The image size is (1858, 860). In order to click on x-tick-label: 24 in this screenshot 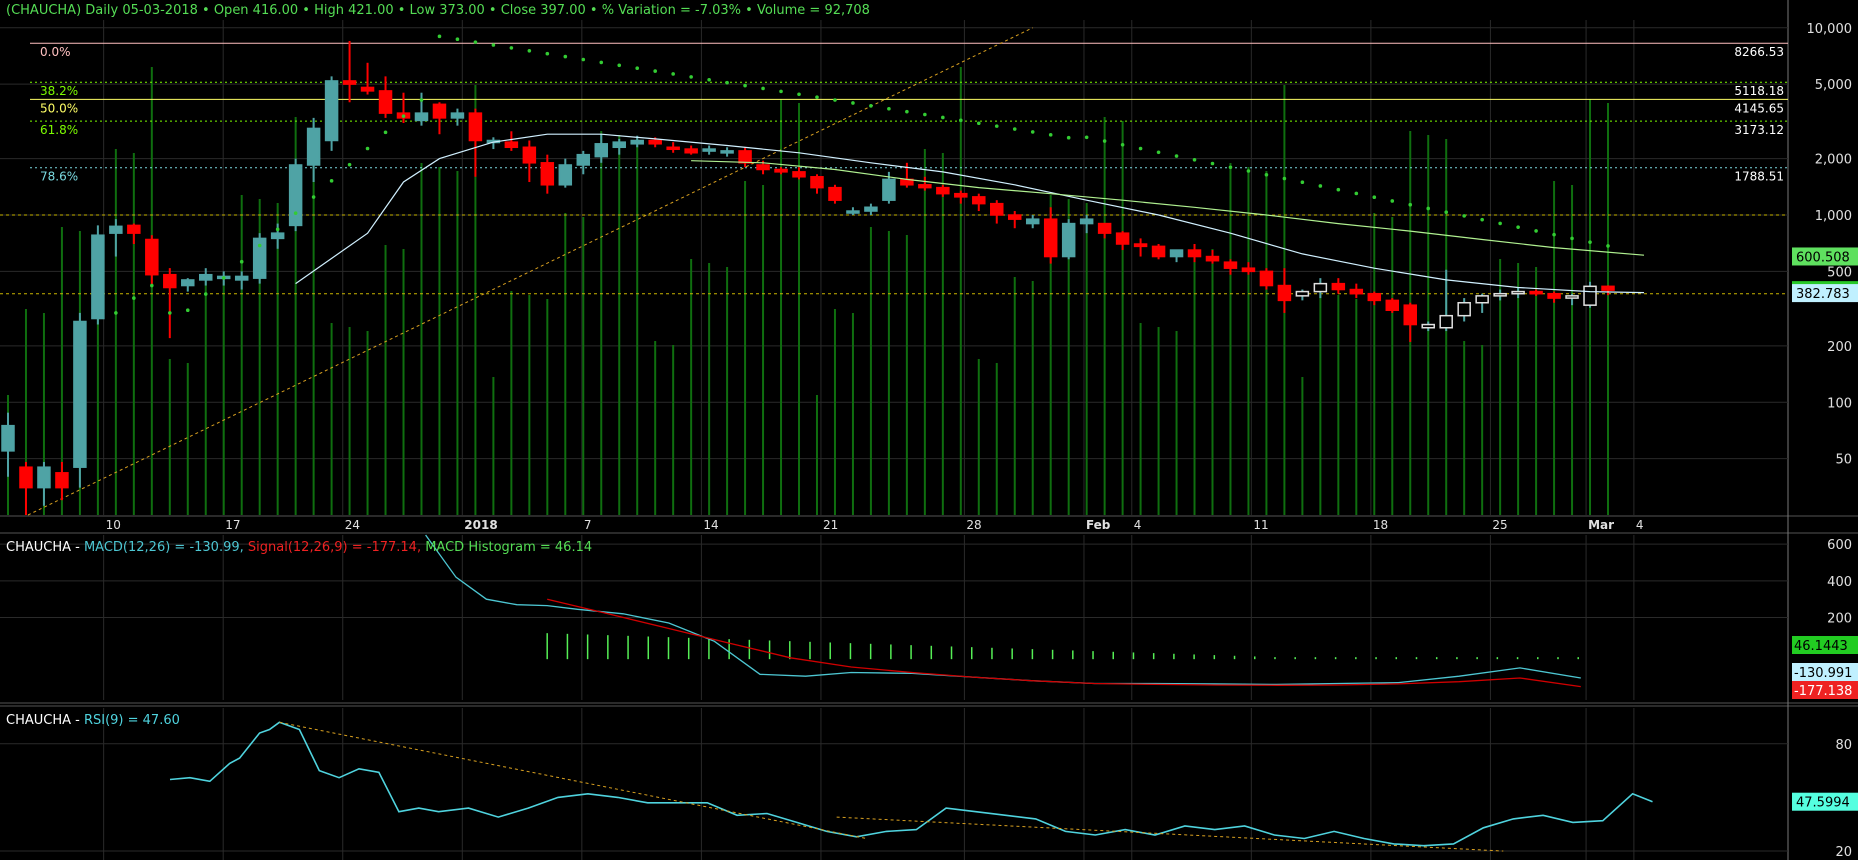, I will do `click(352, 525)`.